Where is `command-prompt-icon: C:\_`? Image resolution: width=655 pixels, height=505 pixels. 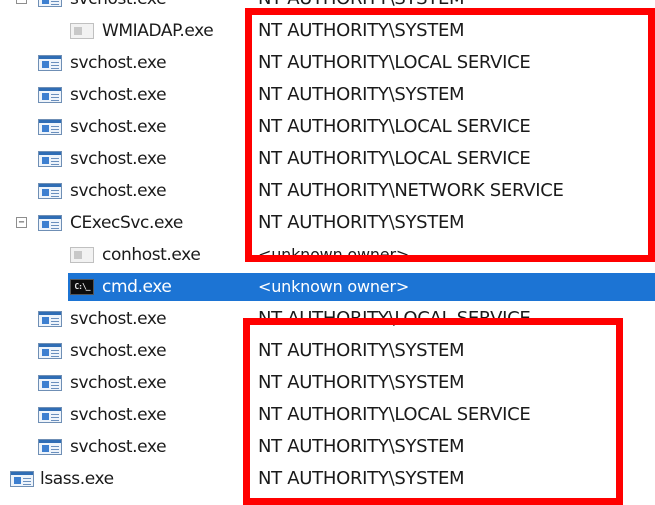
command-prompt-icon: C:\_ is located at coordinates (82, 287).